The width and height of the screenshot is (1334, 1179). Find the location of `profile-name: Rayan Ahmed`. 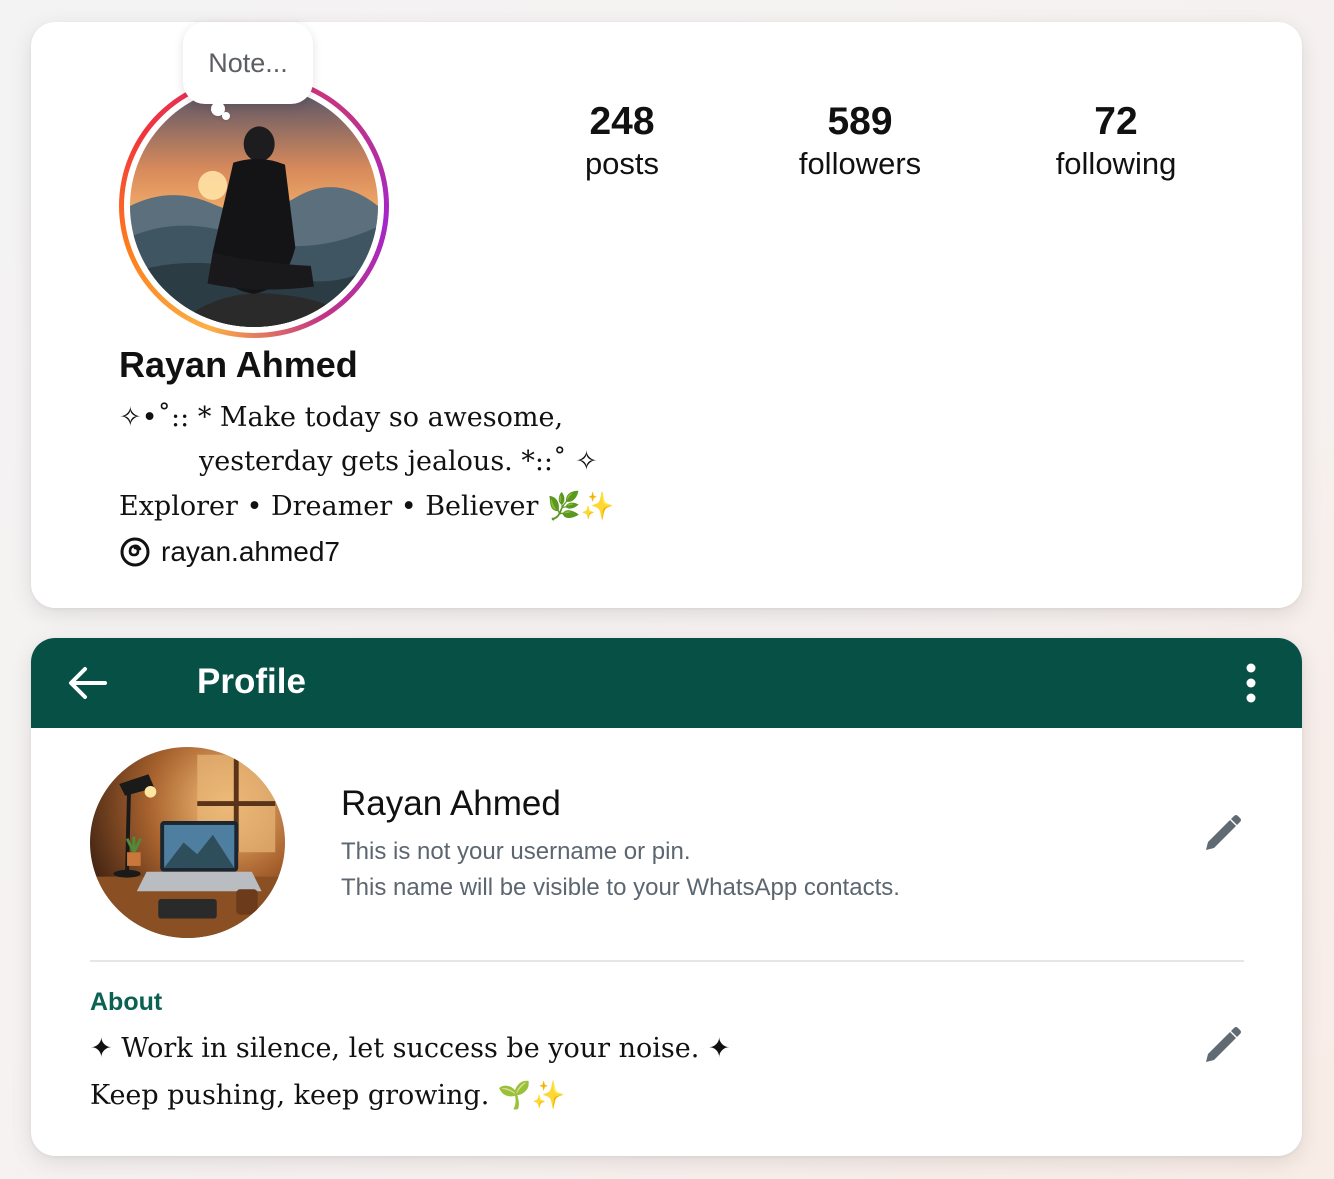

profile-name: Rayan Ahmed is located at coordinates (238, 364).